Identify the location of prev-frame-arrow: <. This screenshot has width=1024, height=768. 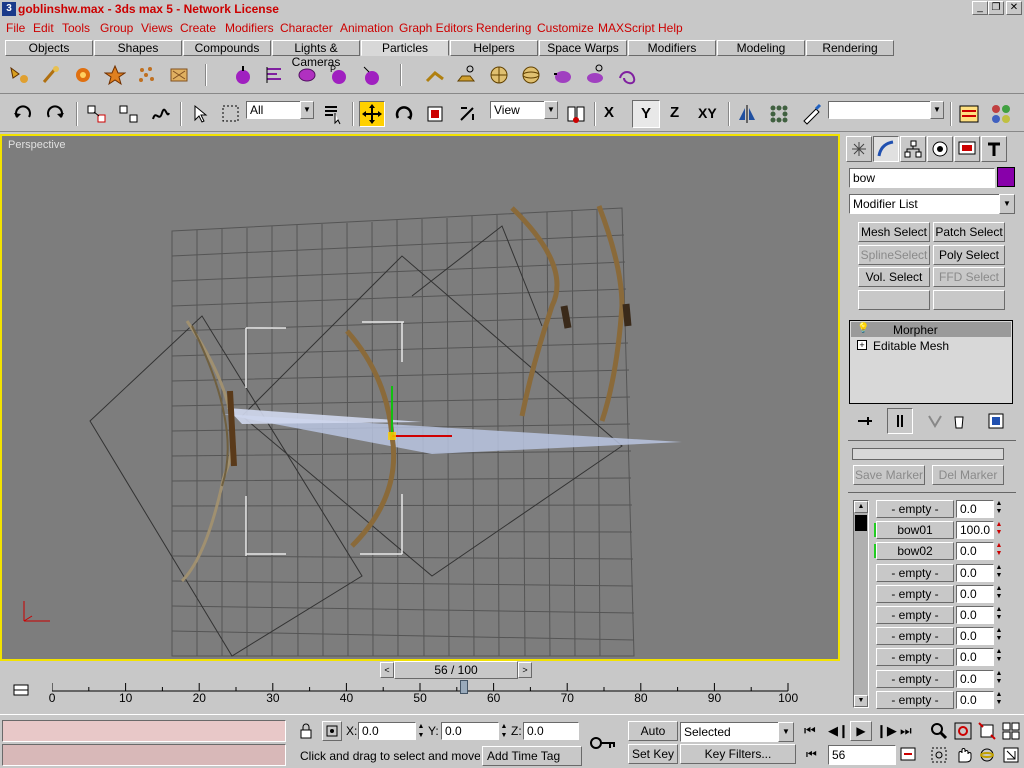
(387, 670).